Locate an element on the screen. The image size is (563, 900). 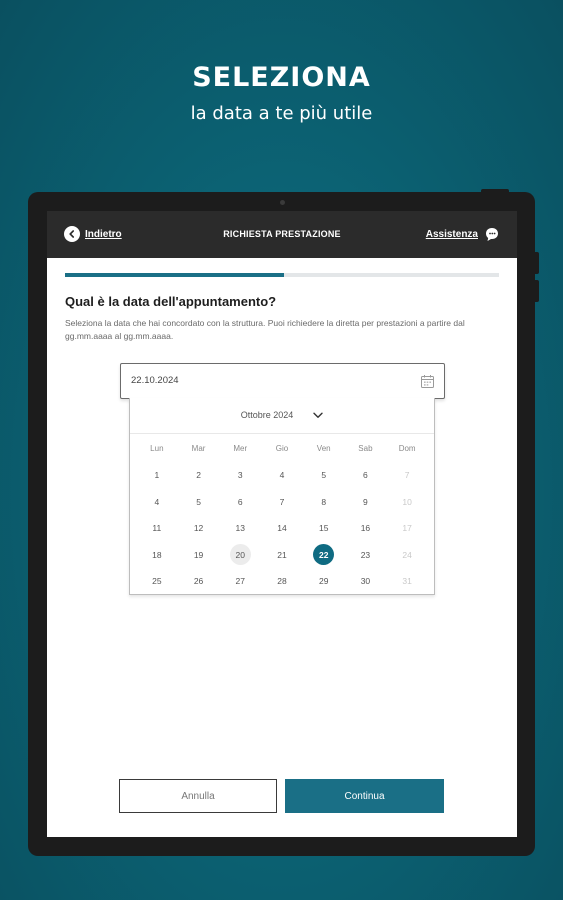
date-input-value: 22.10.2024 is located at coordinates (155, 380).